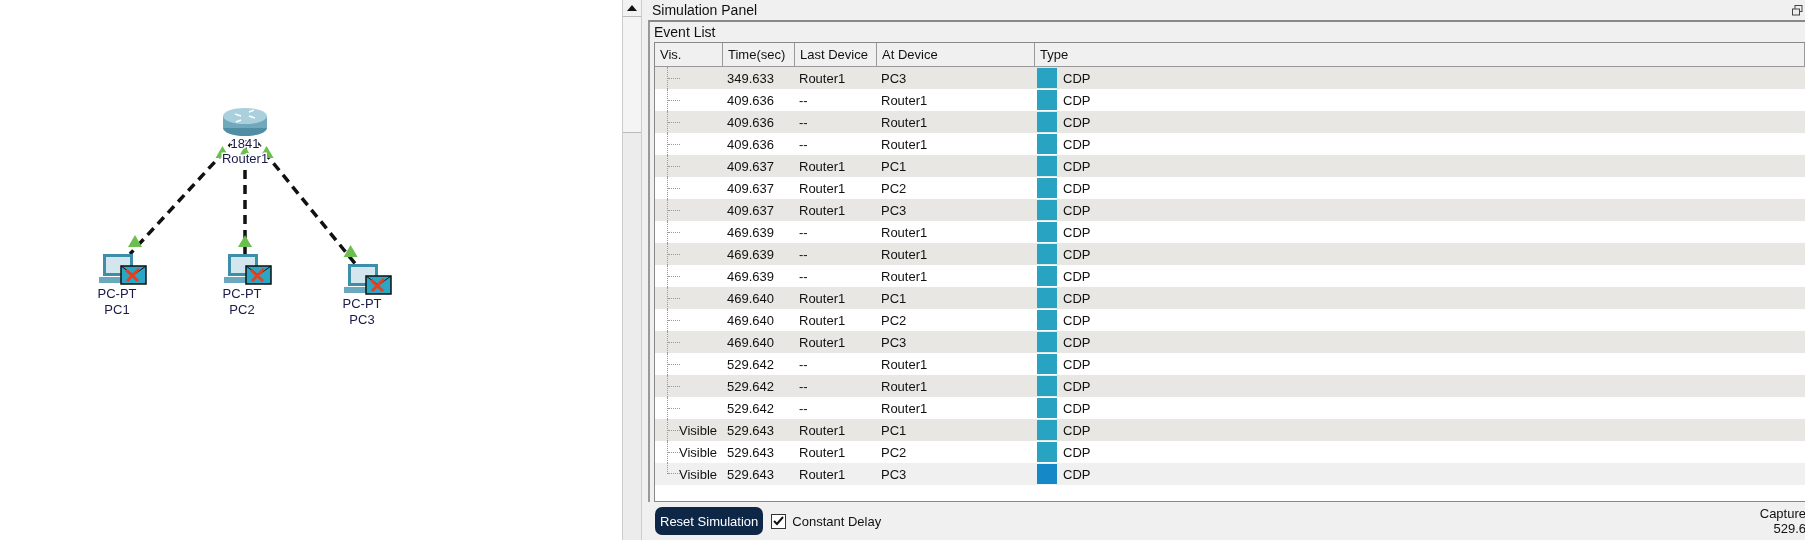 The width and height of the screenshot is (1805, 540). I want to click on event-row: 469.639 -- Router1 CDP, so click(1230, 254).